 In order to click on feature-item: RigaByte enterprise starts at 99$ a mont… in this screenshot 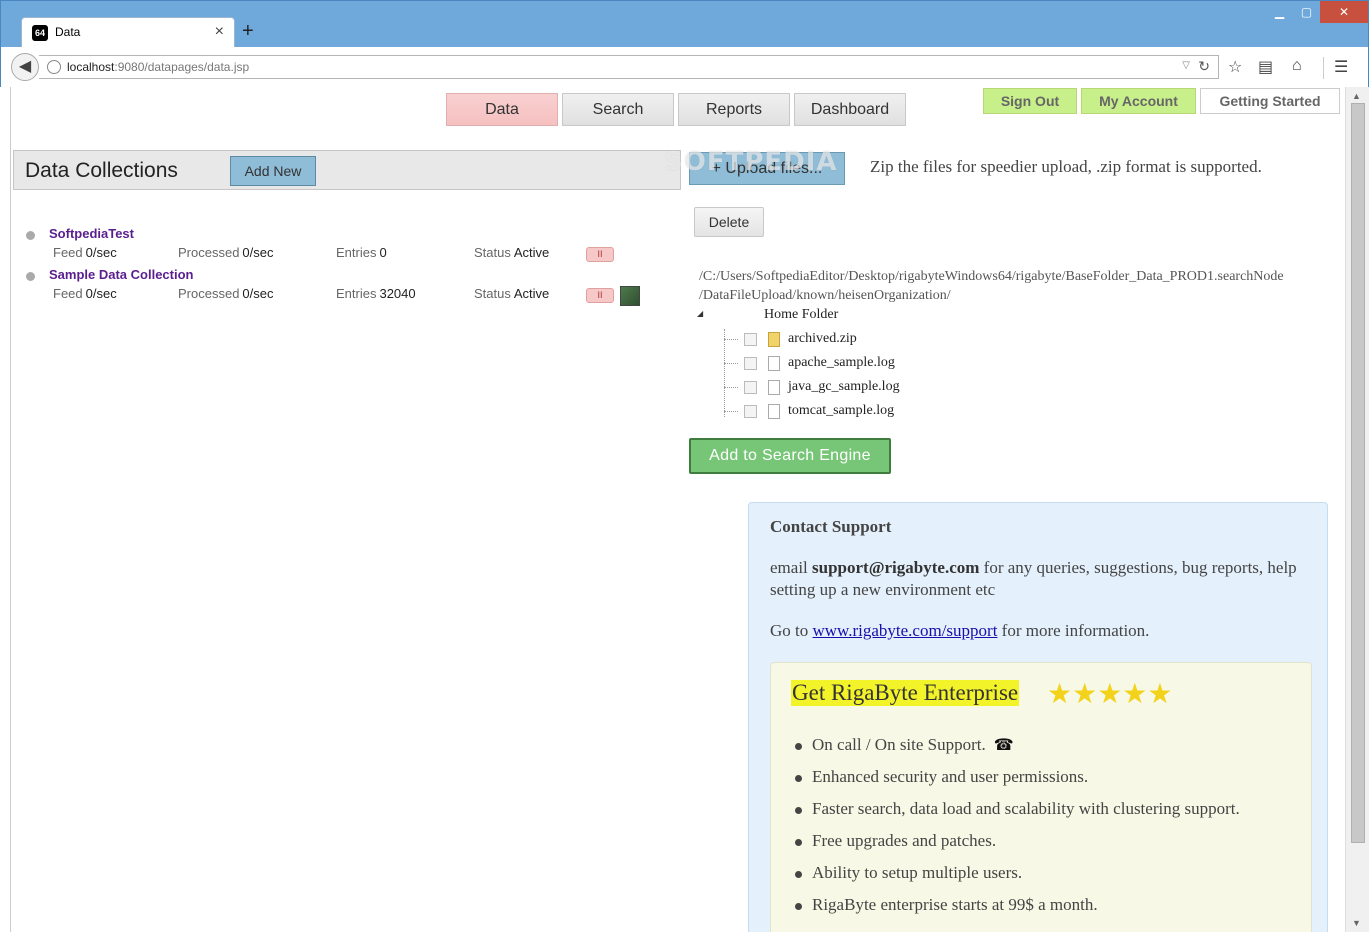, I will do `click(1017, 911)`.